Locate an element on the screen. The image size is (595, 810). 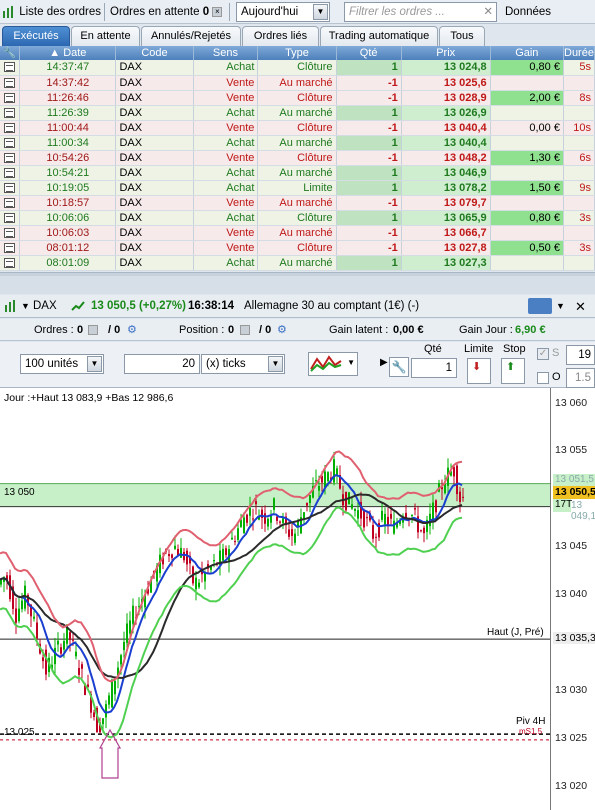
col-sens: Sens is located at coordinates (226, 53).